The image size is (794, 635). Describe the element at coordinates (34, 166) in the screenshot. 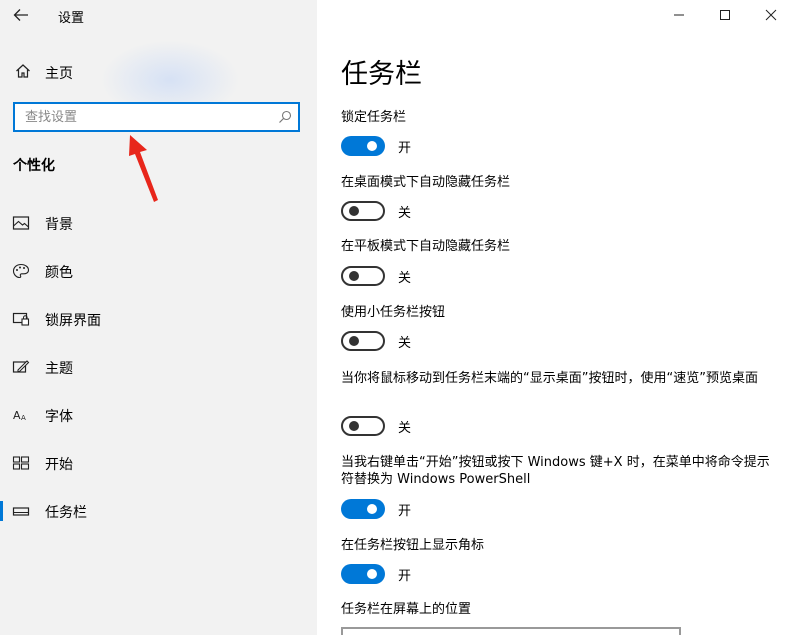

I see `section-title: 个性化` at that location.